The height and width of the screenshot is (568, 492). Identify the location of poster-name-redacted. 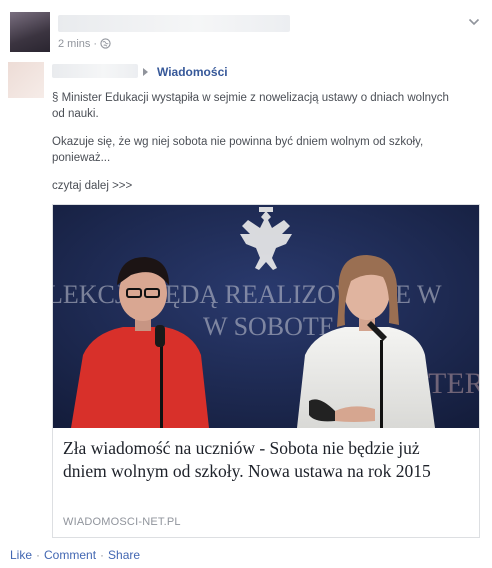
(174, 23).